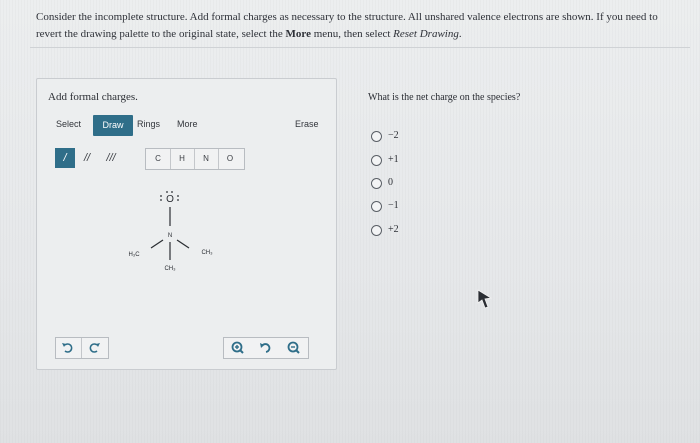 The image size is (700, 443). Describe the element at coordinates (113, 125) in the screenshot. I see `draw-tab: Draw` at that location.